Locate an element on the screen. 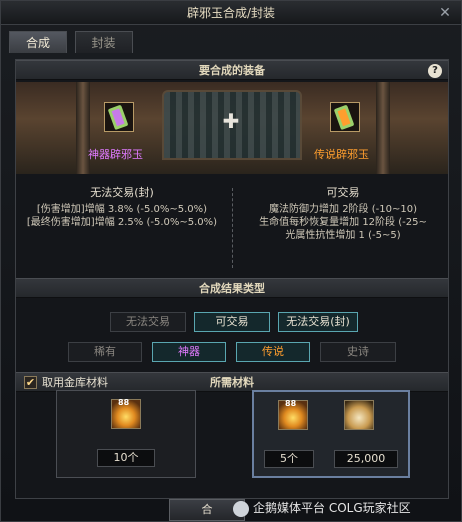 This screenshot has width=462, height=522. gold-cost: 25,000 is located at coordinates (366, 459).